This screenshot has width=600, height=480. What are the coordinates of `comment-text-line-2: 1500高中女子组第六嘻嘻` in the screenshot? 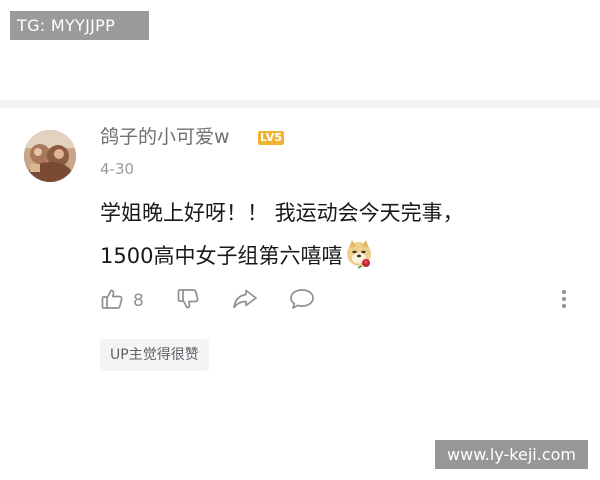 It's located at (237, 255).